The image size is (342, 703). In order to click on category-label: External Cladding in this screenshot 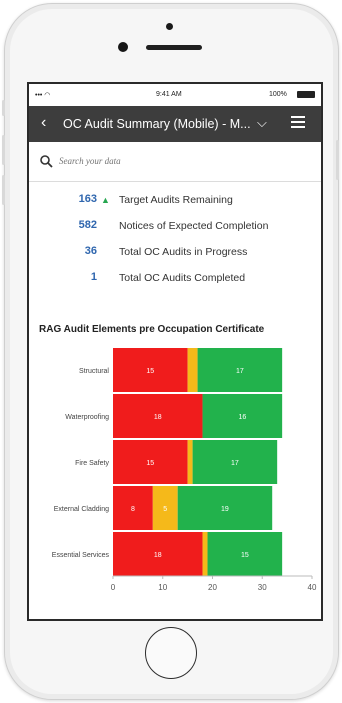, I will do `click(81, 509)`.